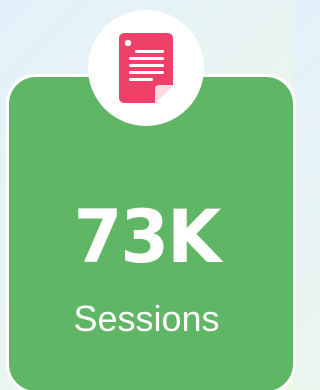 Image resolution: width=320 pixels, height=390 pixels. What do you see at coordinates (147, 237) in the screenshot?
I see `stat-value: 73K` at bounding box center [147, 237].